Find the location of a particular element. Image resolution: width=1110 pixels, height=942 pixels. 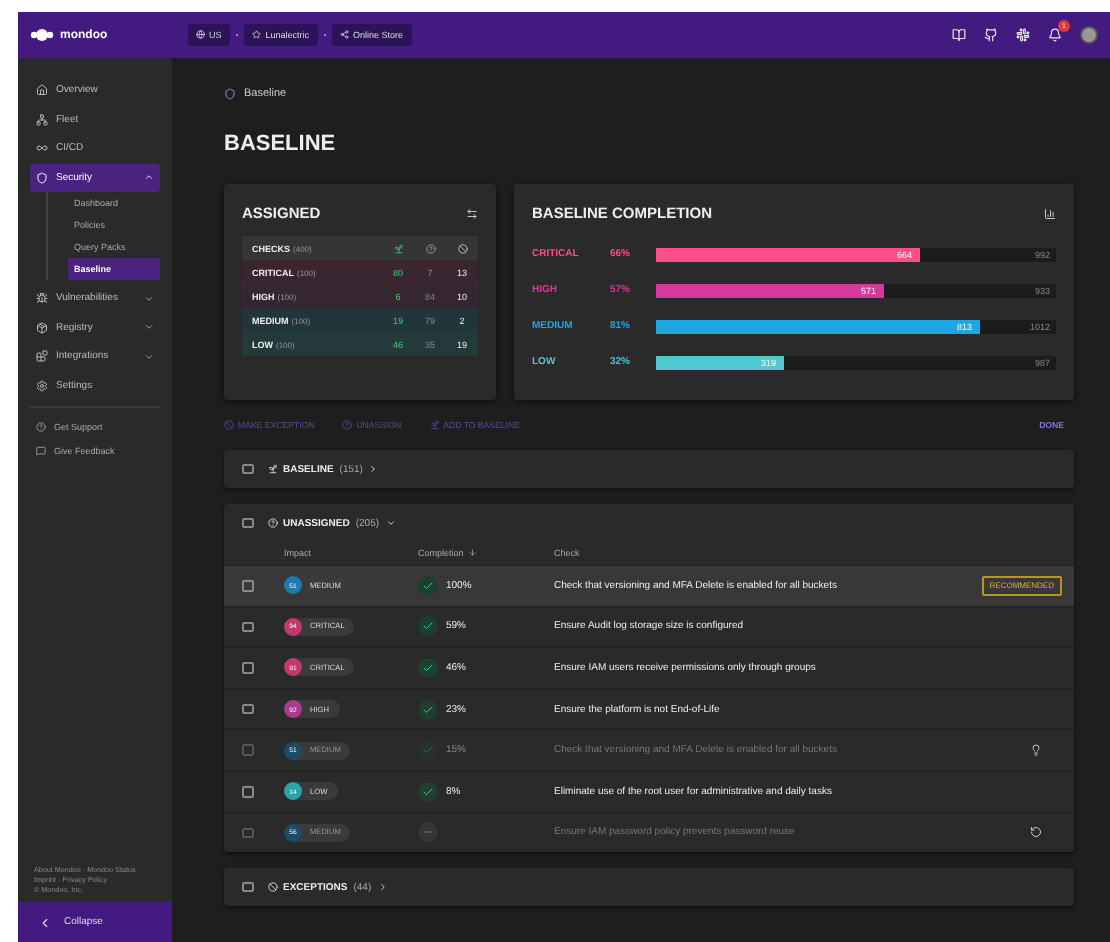

message-icon is located at coordinates (41, 450).